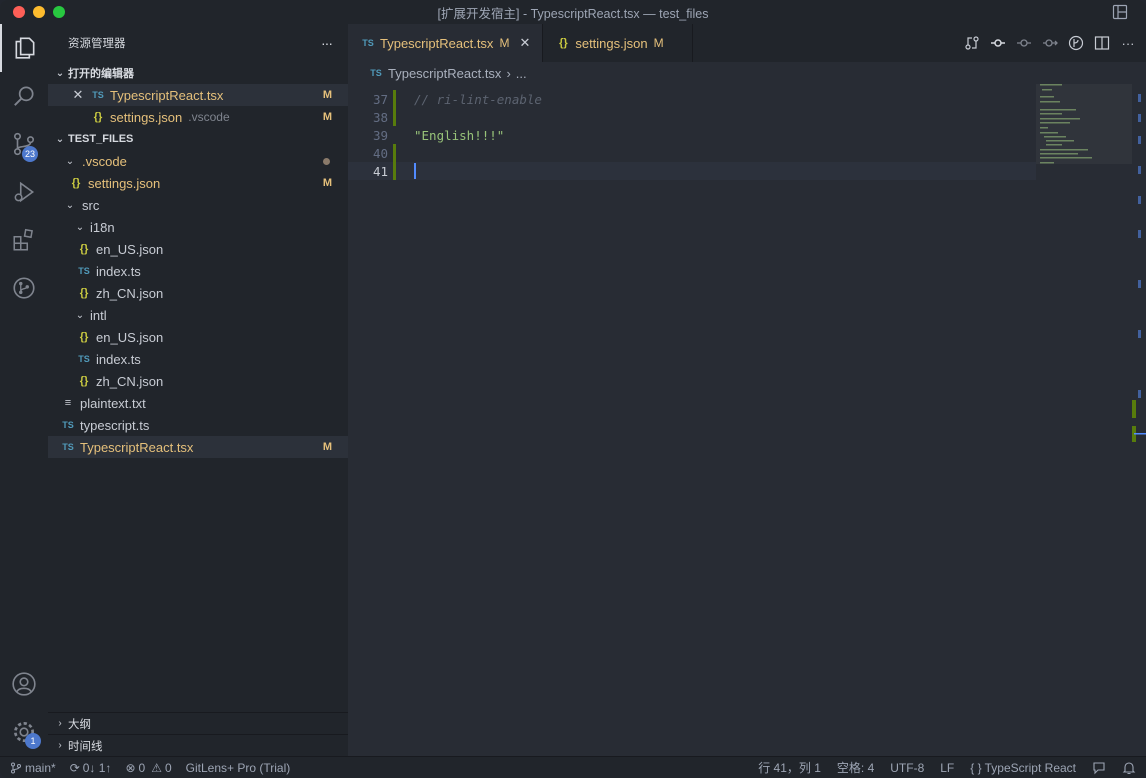  Describe the element at coordinates (1084, 420) in the screenshot. I see `minimap` at that location.